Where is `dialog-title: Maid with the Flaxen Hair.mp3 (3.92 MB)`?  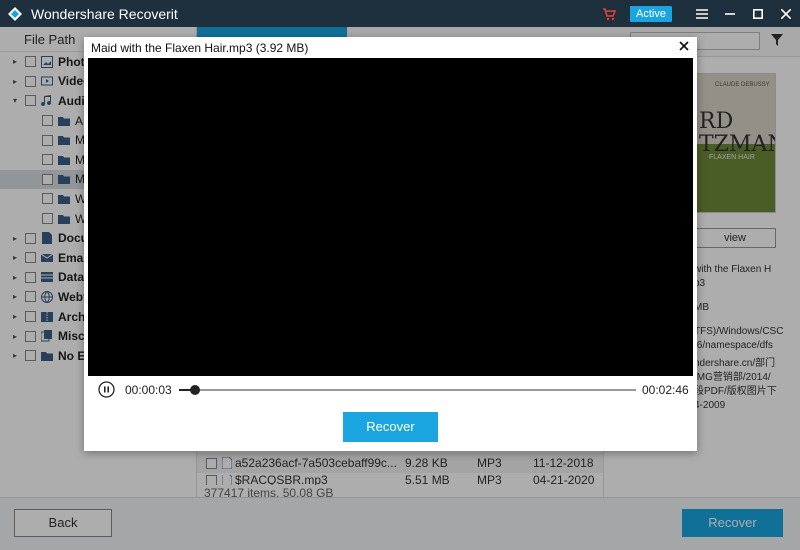
dialog-title: Maid with the Flaxen Hair.mp3 (3.92 MB) is located at coordinates (200, 48).